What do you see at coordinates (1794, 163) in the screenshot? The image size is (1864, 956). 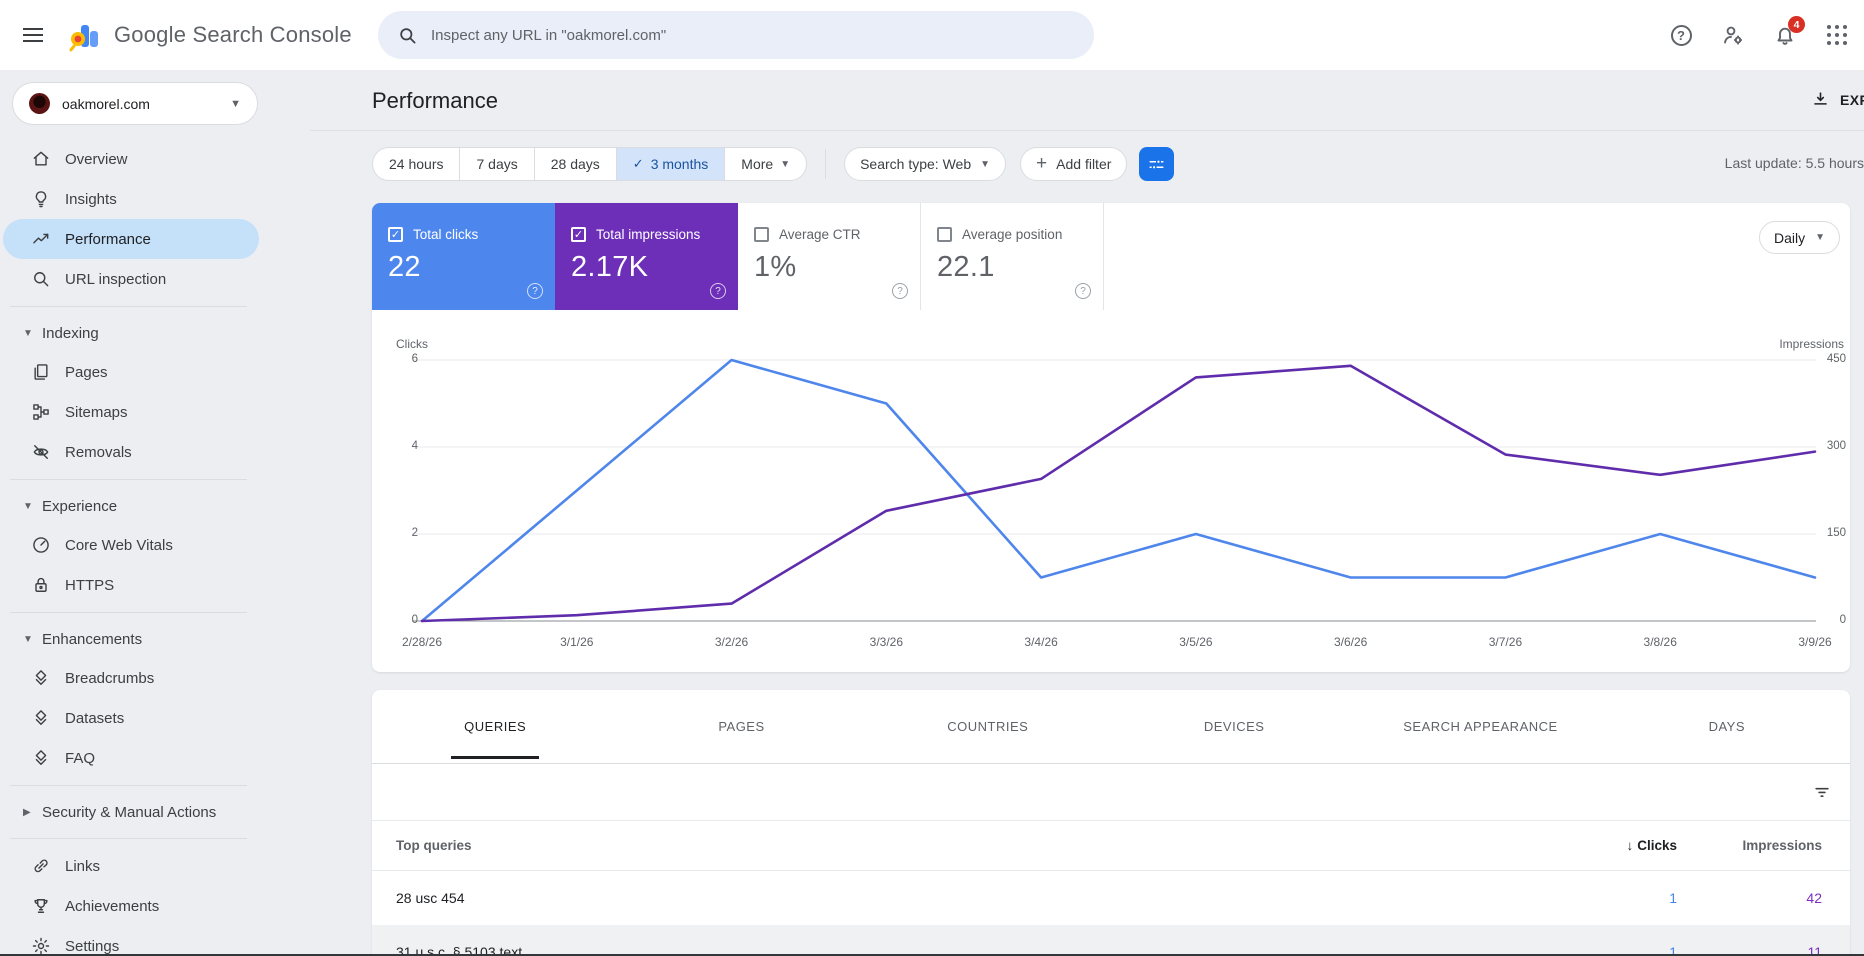 I see `last-update-label: Last update: 5.5 hours` at bounding box center [1794, 163].